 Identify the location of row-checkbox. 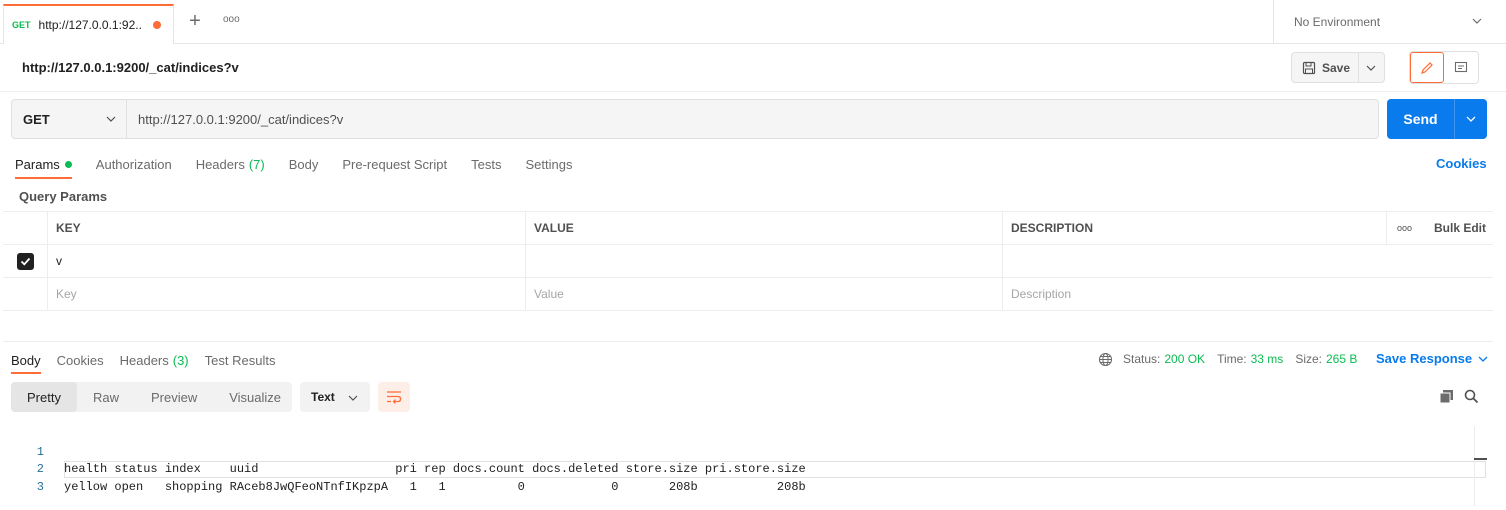
(25, 261).